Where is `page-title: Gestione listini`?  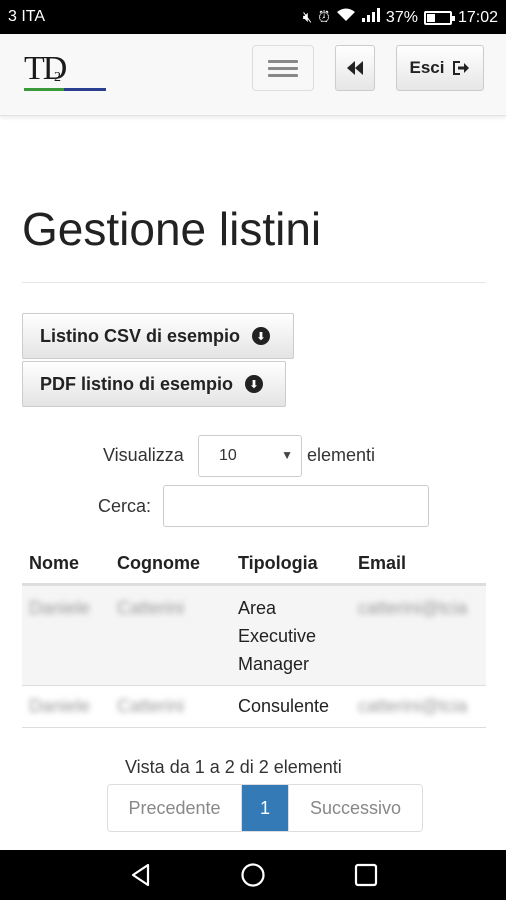
page-title: Gestione listini is located at coordinates (172, 229).